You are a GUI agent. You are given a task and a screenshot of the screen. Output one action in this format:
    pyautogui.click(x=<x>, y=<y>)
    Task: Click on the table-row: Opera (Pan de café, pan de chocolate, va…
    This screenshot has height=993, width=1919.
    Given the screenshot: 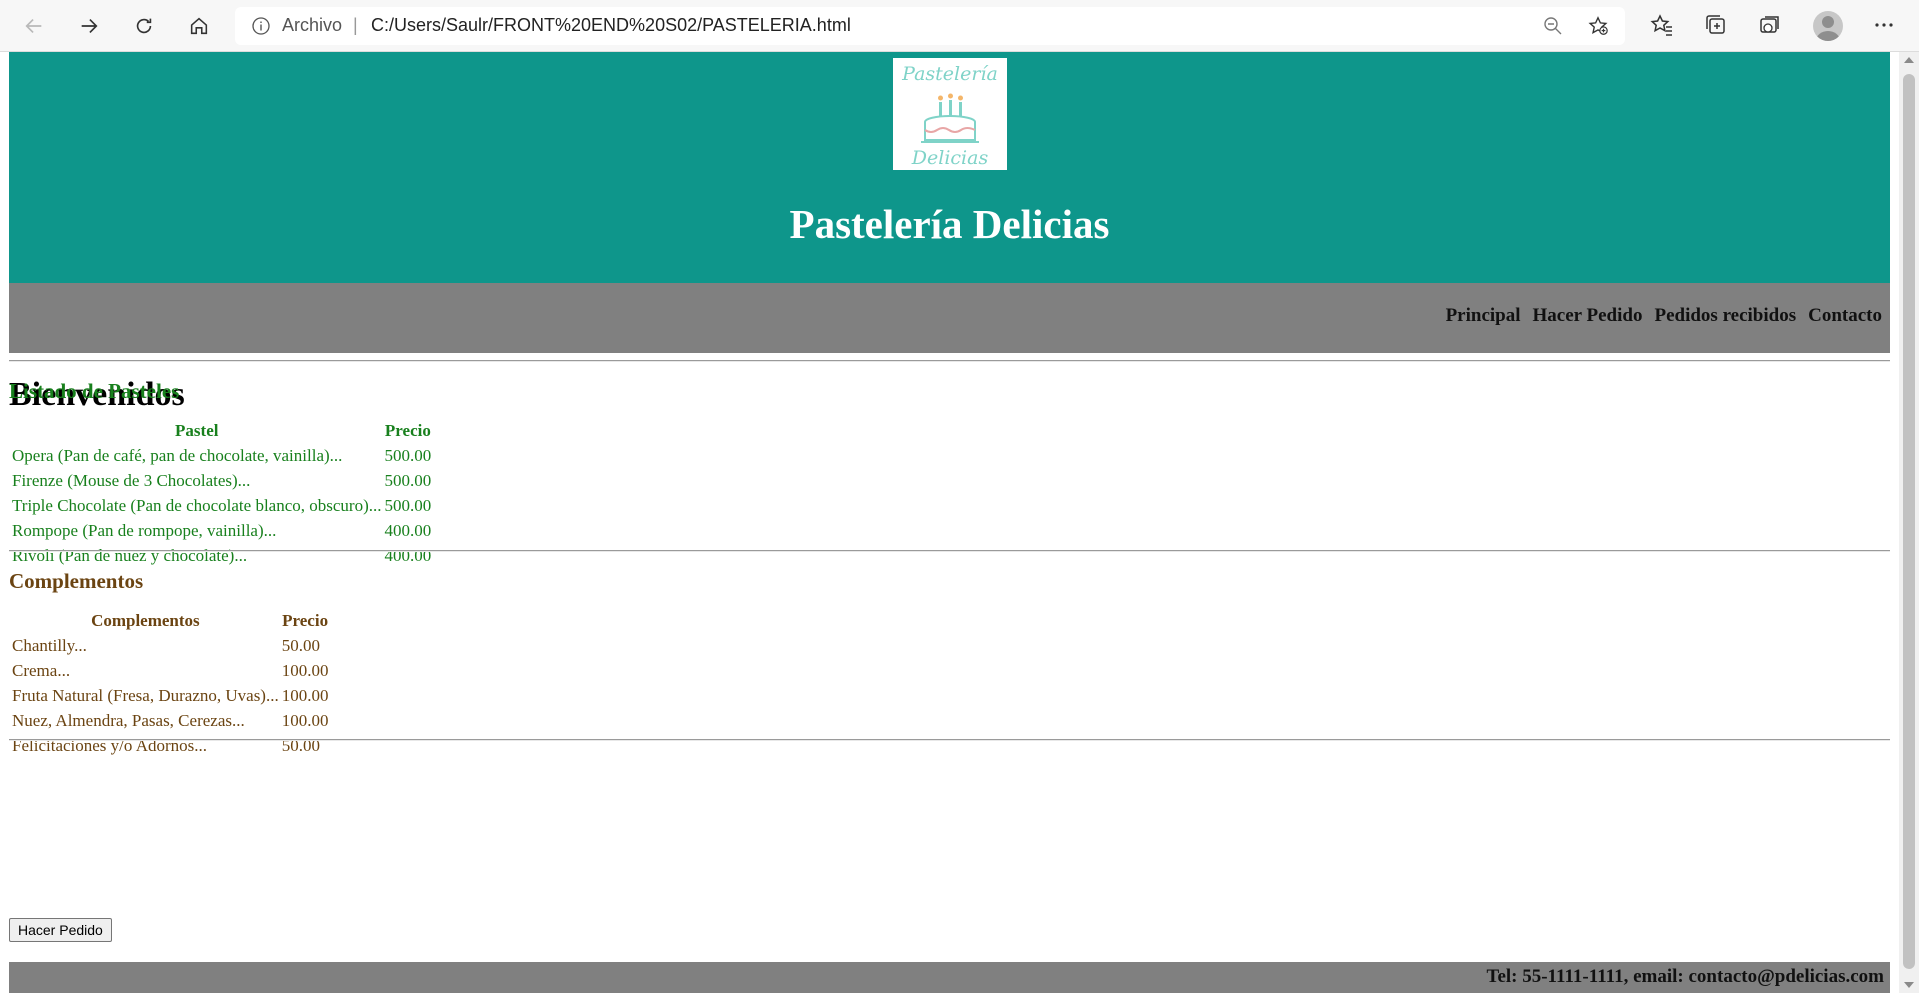 What is the action you would take?
    pyautogui.click(x=221, y=456)
    